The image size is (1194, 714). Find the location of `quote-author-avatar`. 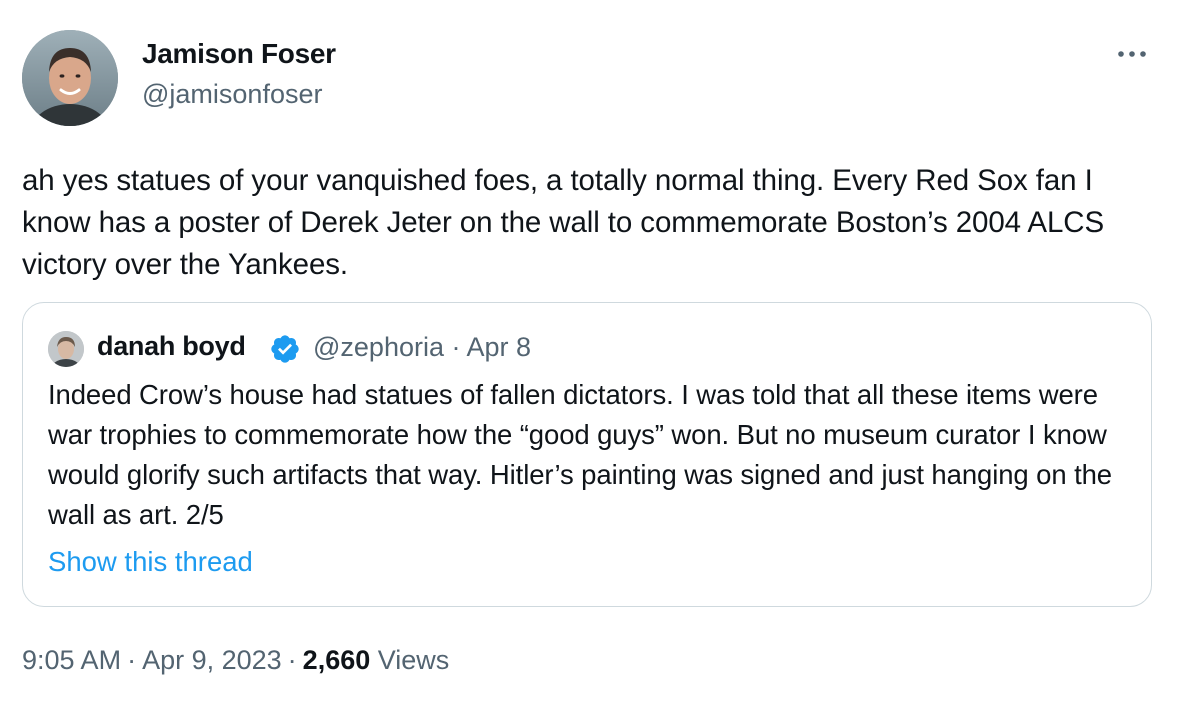

quote-author-avatar is located at coordinates (66, 349).